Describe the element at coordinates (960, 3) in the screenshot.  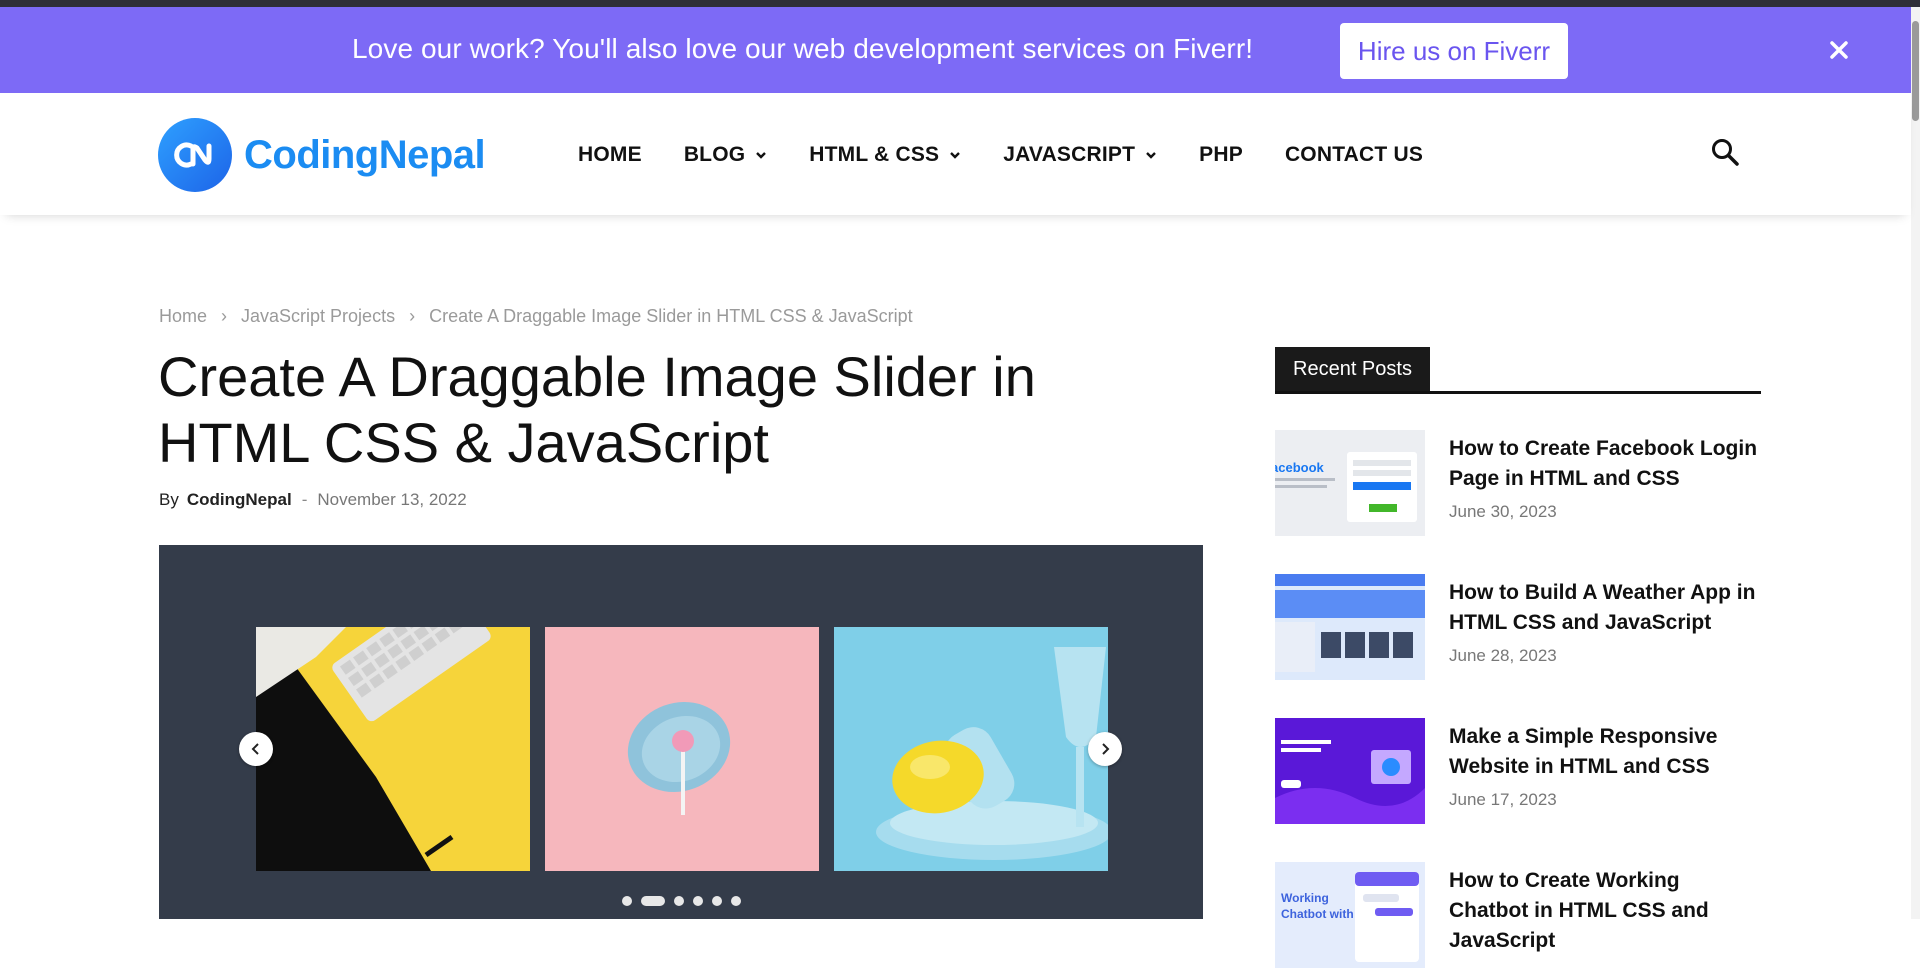
I see `window-top-strip` at that location.